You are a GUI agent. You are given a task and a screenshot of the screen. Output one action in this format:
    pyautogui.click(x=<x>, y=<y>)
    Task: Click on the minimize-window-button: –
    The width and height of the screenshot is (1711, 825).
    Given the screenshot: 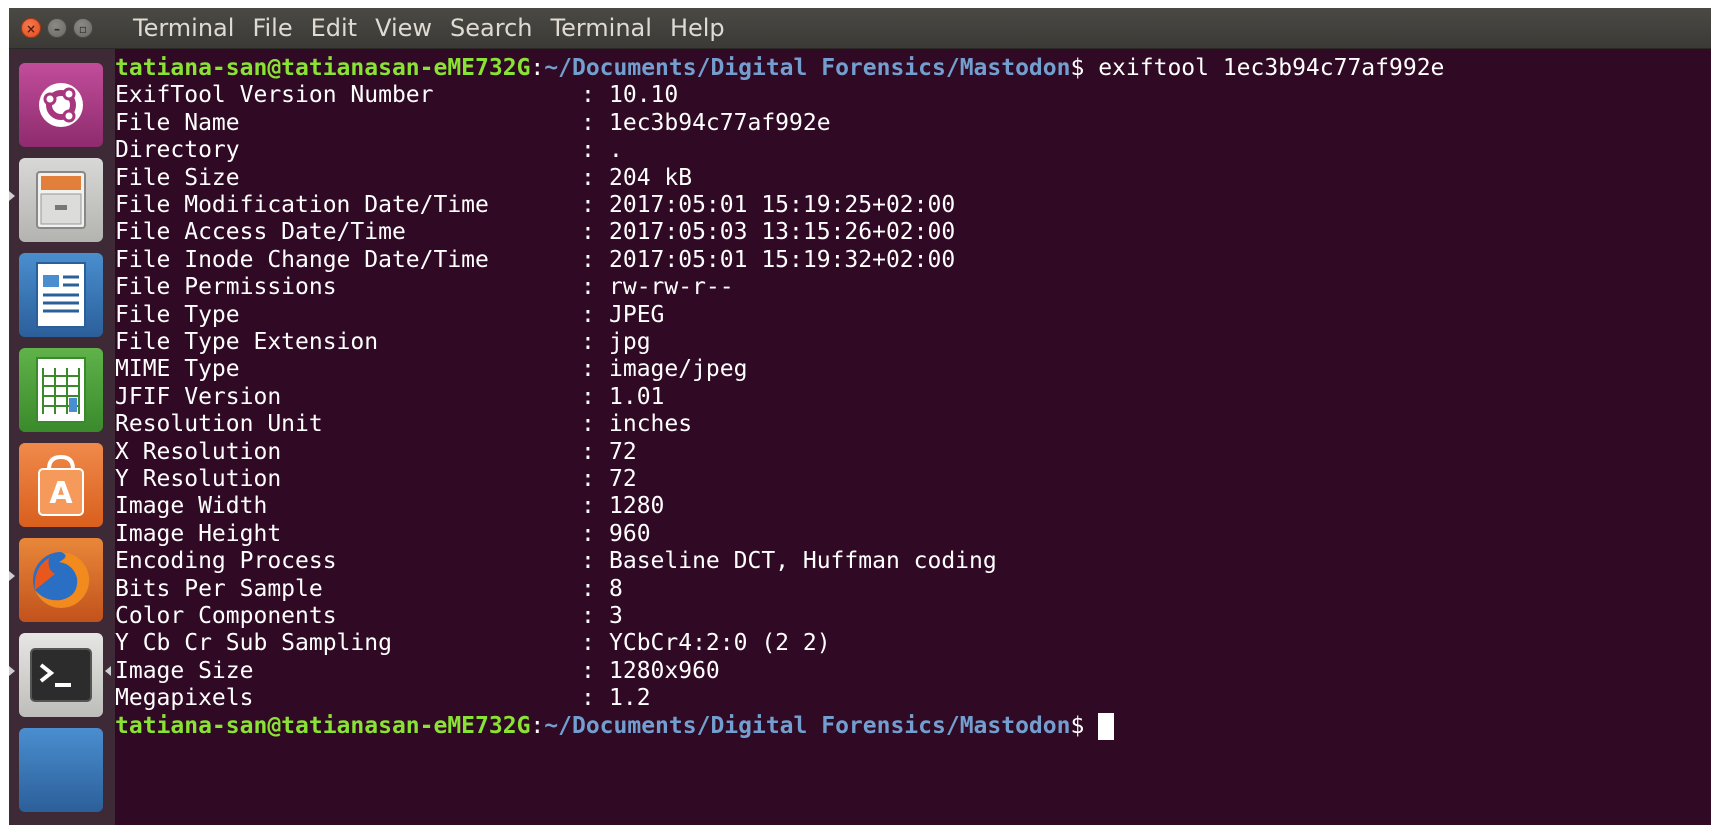 What is the action you would take?
    pyautogui.click(x=57, y=28)
    